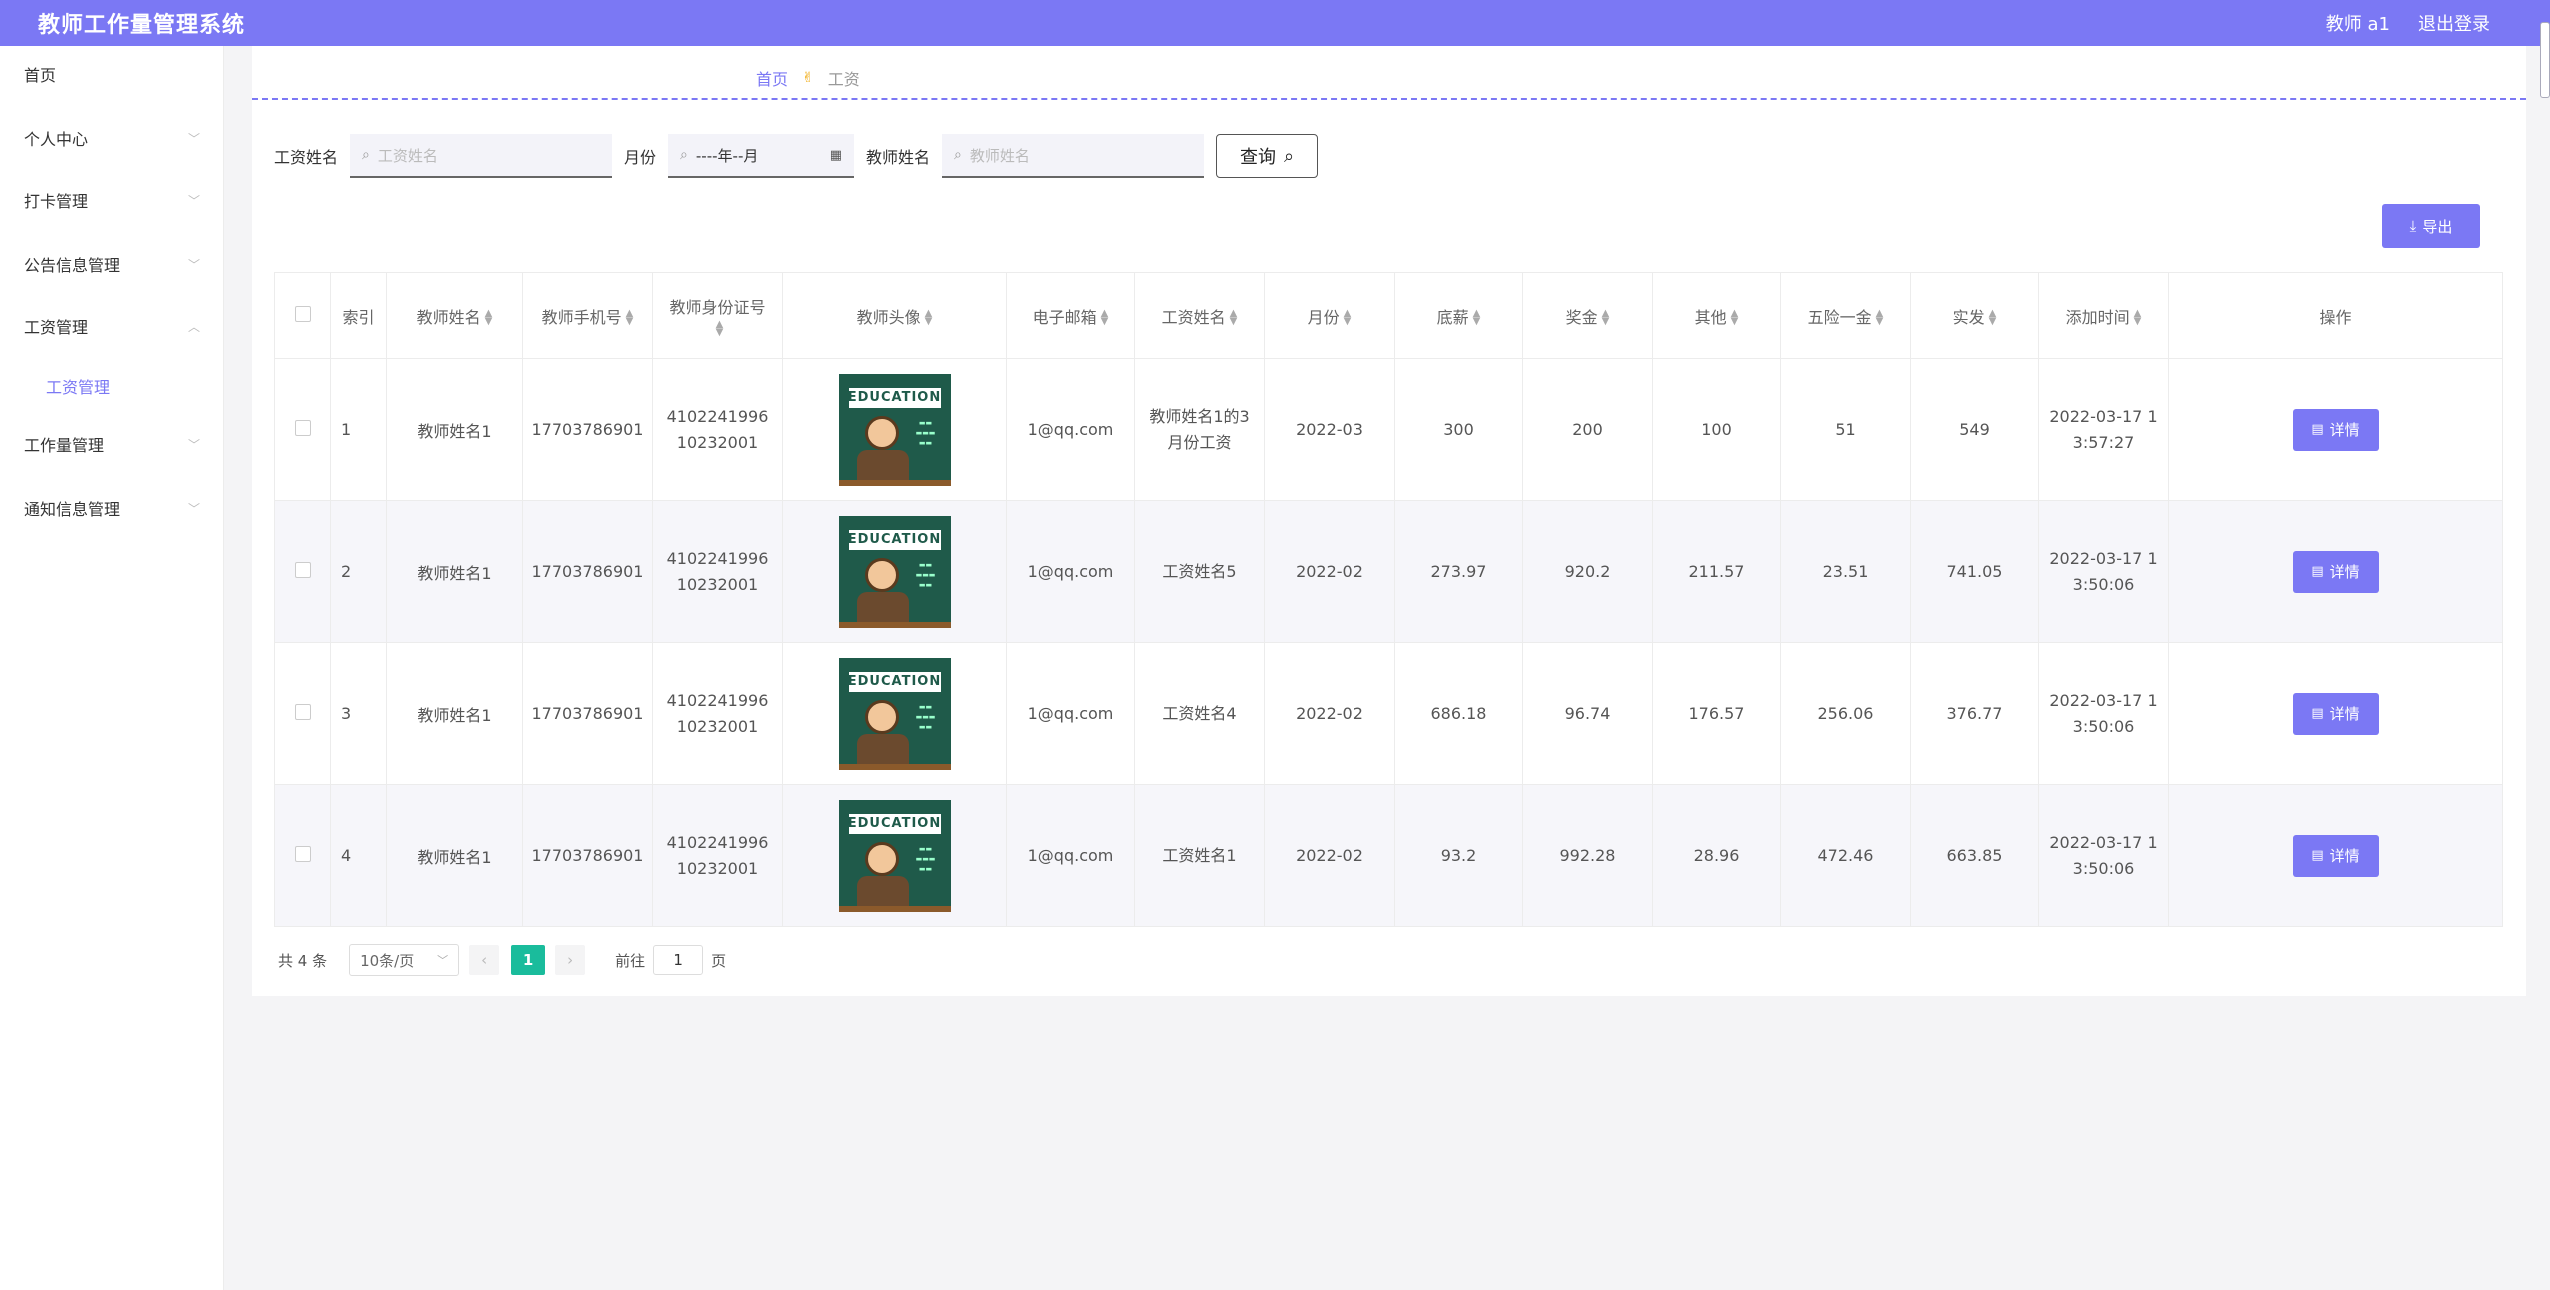  I want to click on sidebar-item-notices: 通知信息管理 ﹀, so click(112, 508).